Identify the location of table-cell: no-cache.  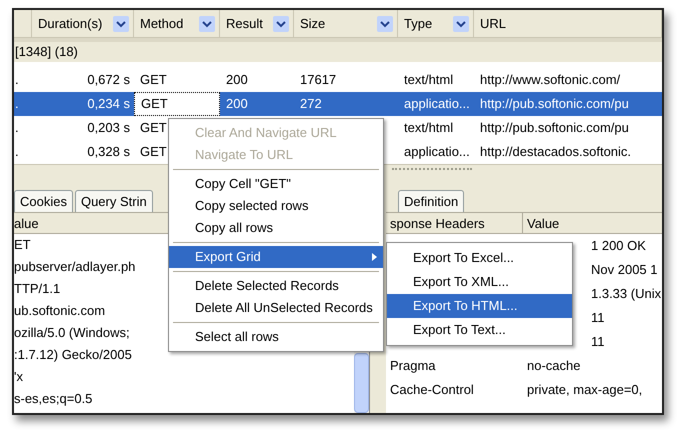
(553, 366).